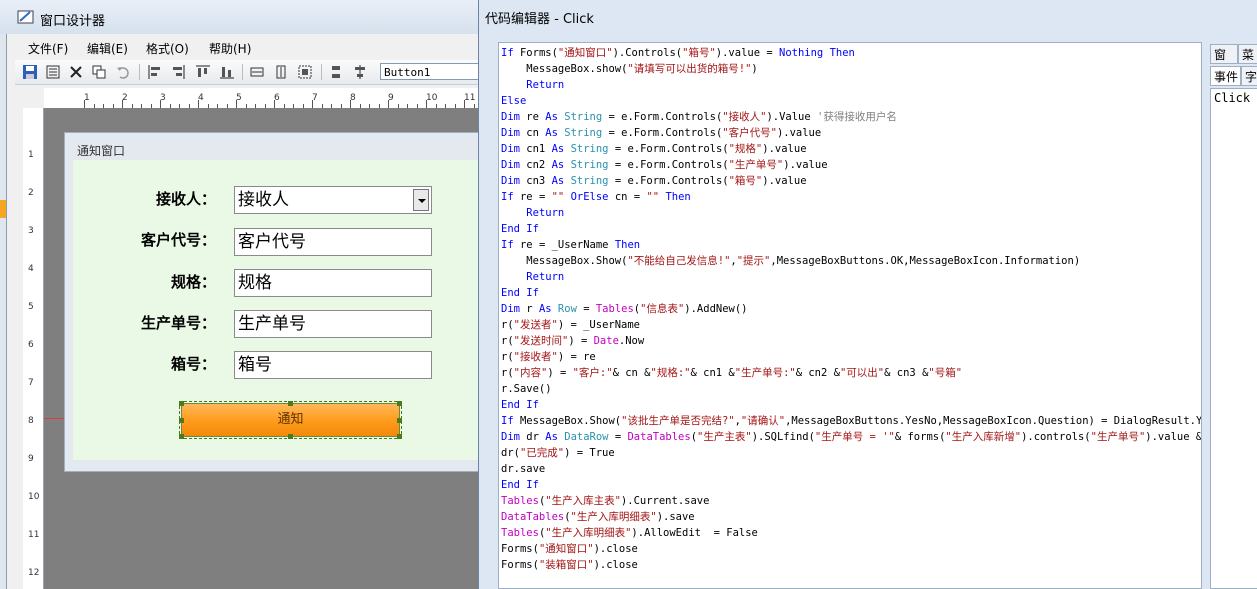 The height and width of the screenshot is (589, 1257). What do you see at coordinates (421, 200) in the screenshot?
I see `chevron-down-icon` at bounding box center [421, 200].